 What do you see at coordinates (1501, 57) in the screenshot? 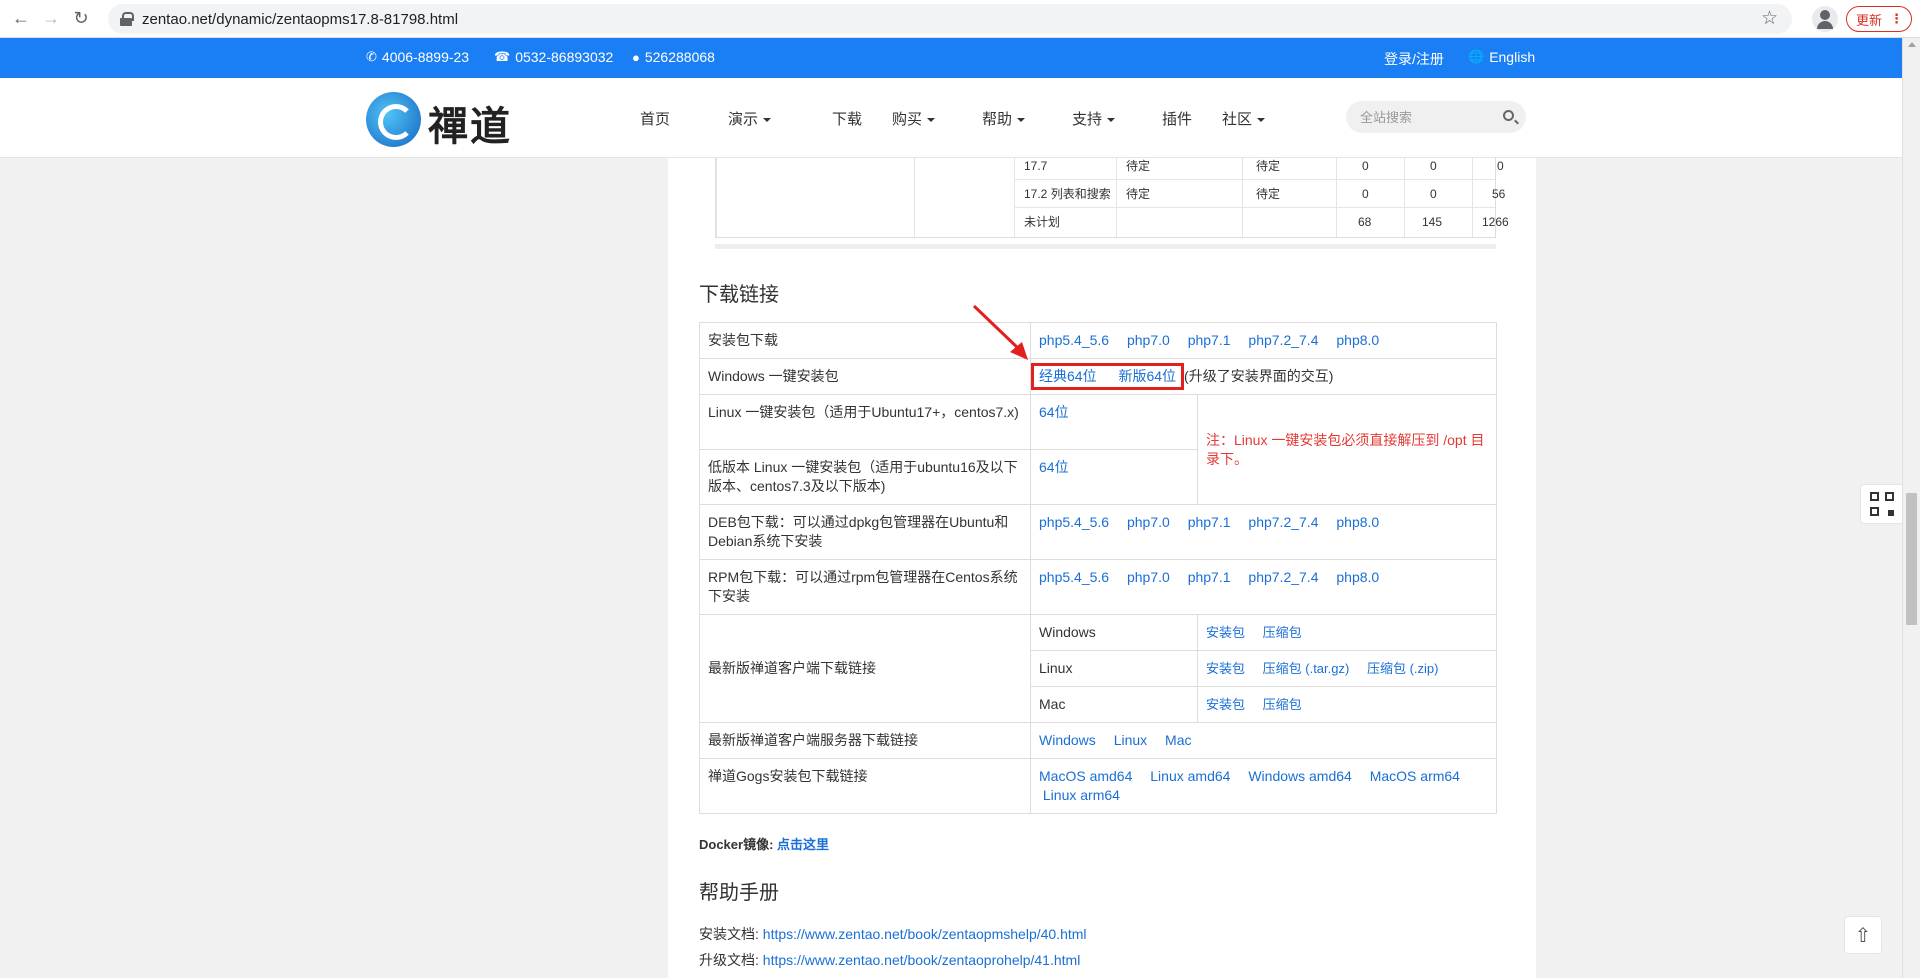
I see `language-switch: 🌐 English` at bounding box center [1501, 57].